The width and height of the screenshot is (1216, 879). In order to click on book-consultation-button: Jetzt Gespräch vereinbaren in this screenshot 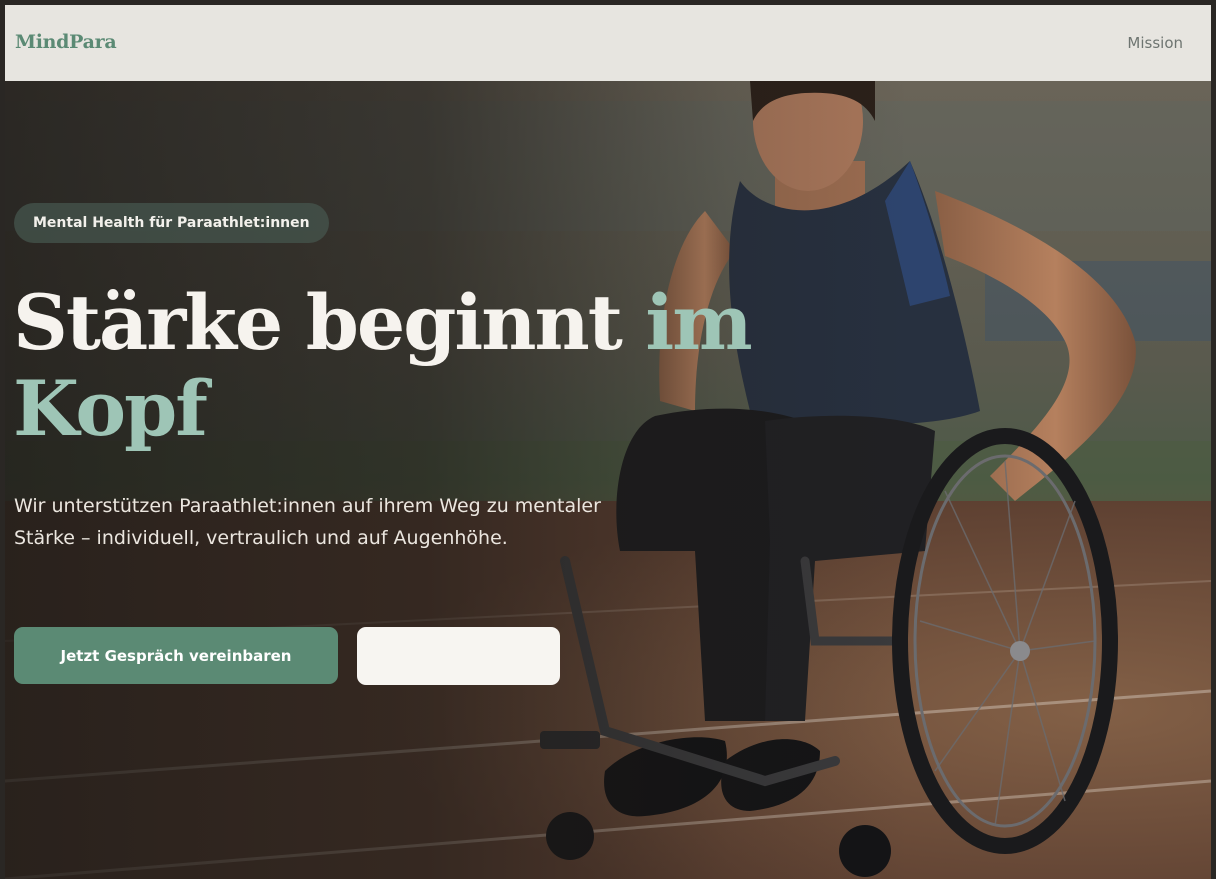, I will do `click(176, 655)`.